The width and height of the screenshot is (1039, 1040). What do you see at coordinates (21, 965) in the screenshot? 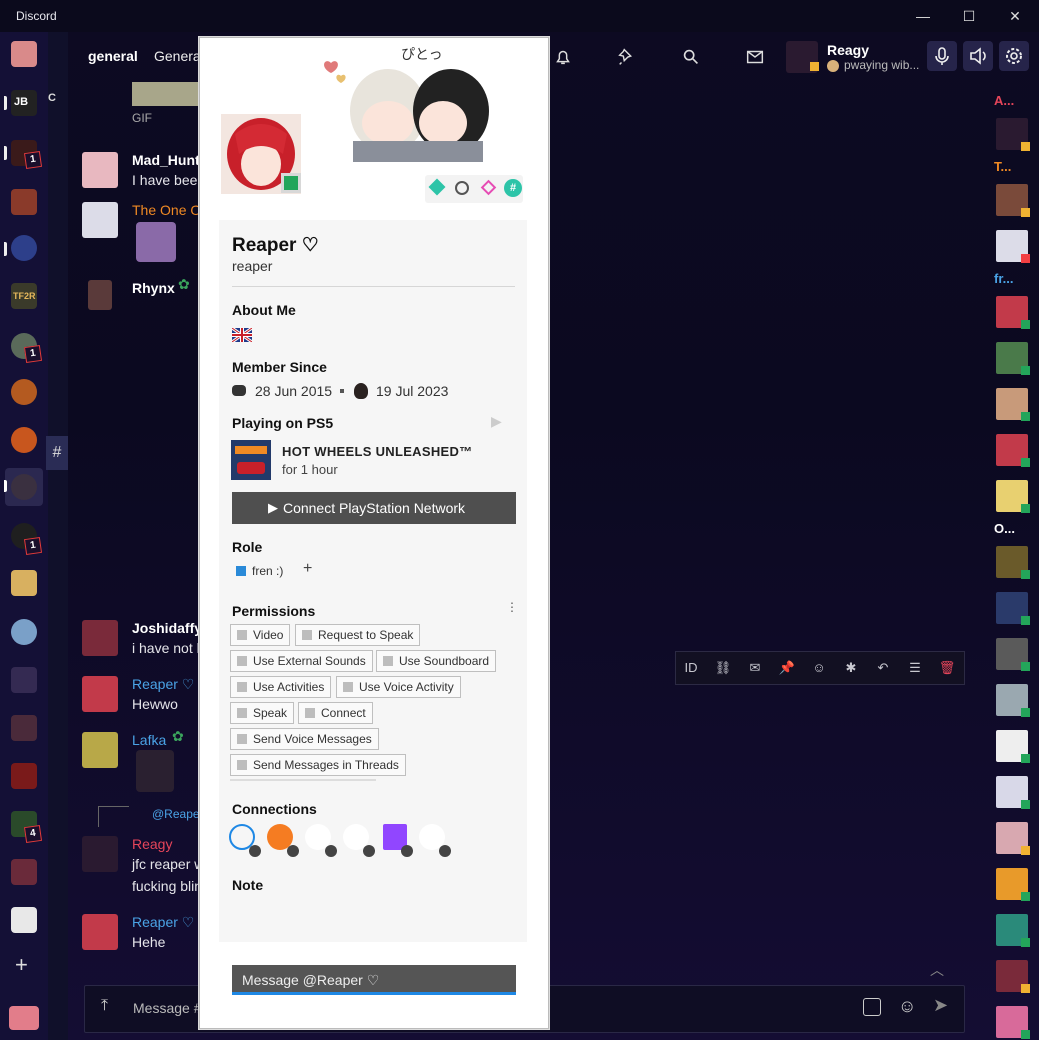
I see `add-server-icon: +` at bounding box center [21, 965].